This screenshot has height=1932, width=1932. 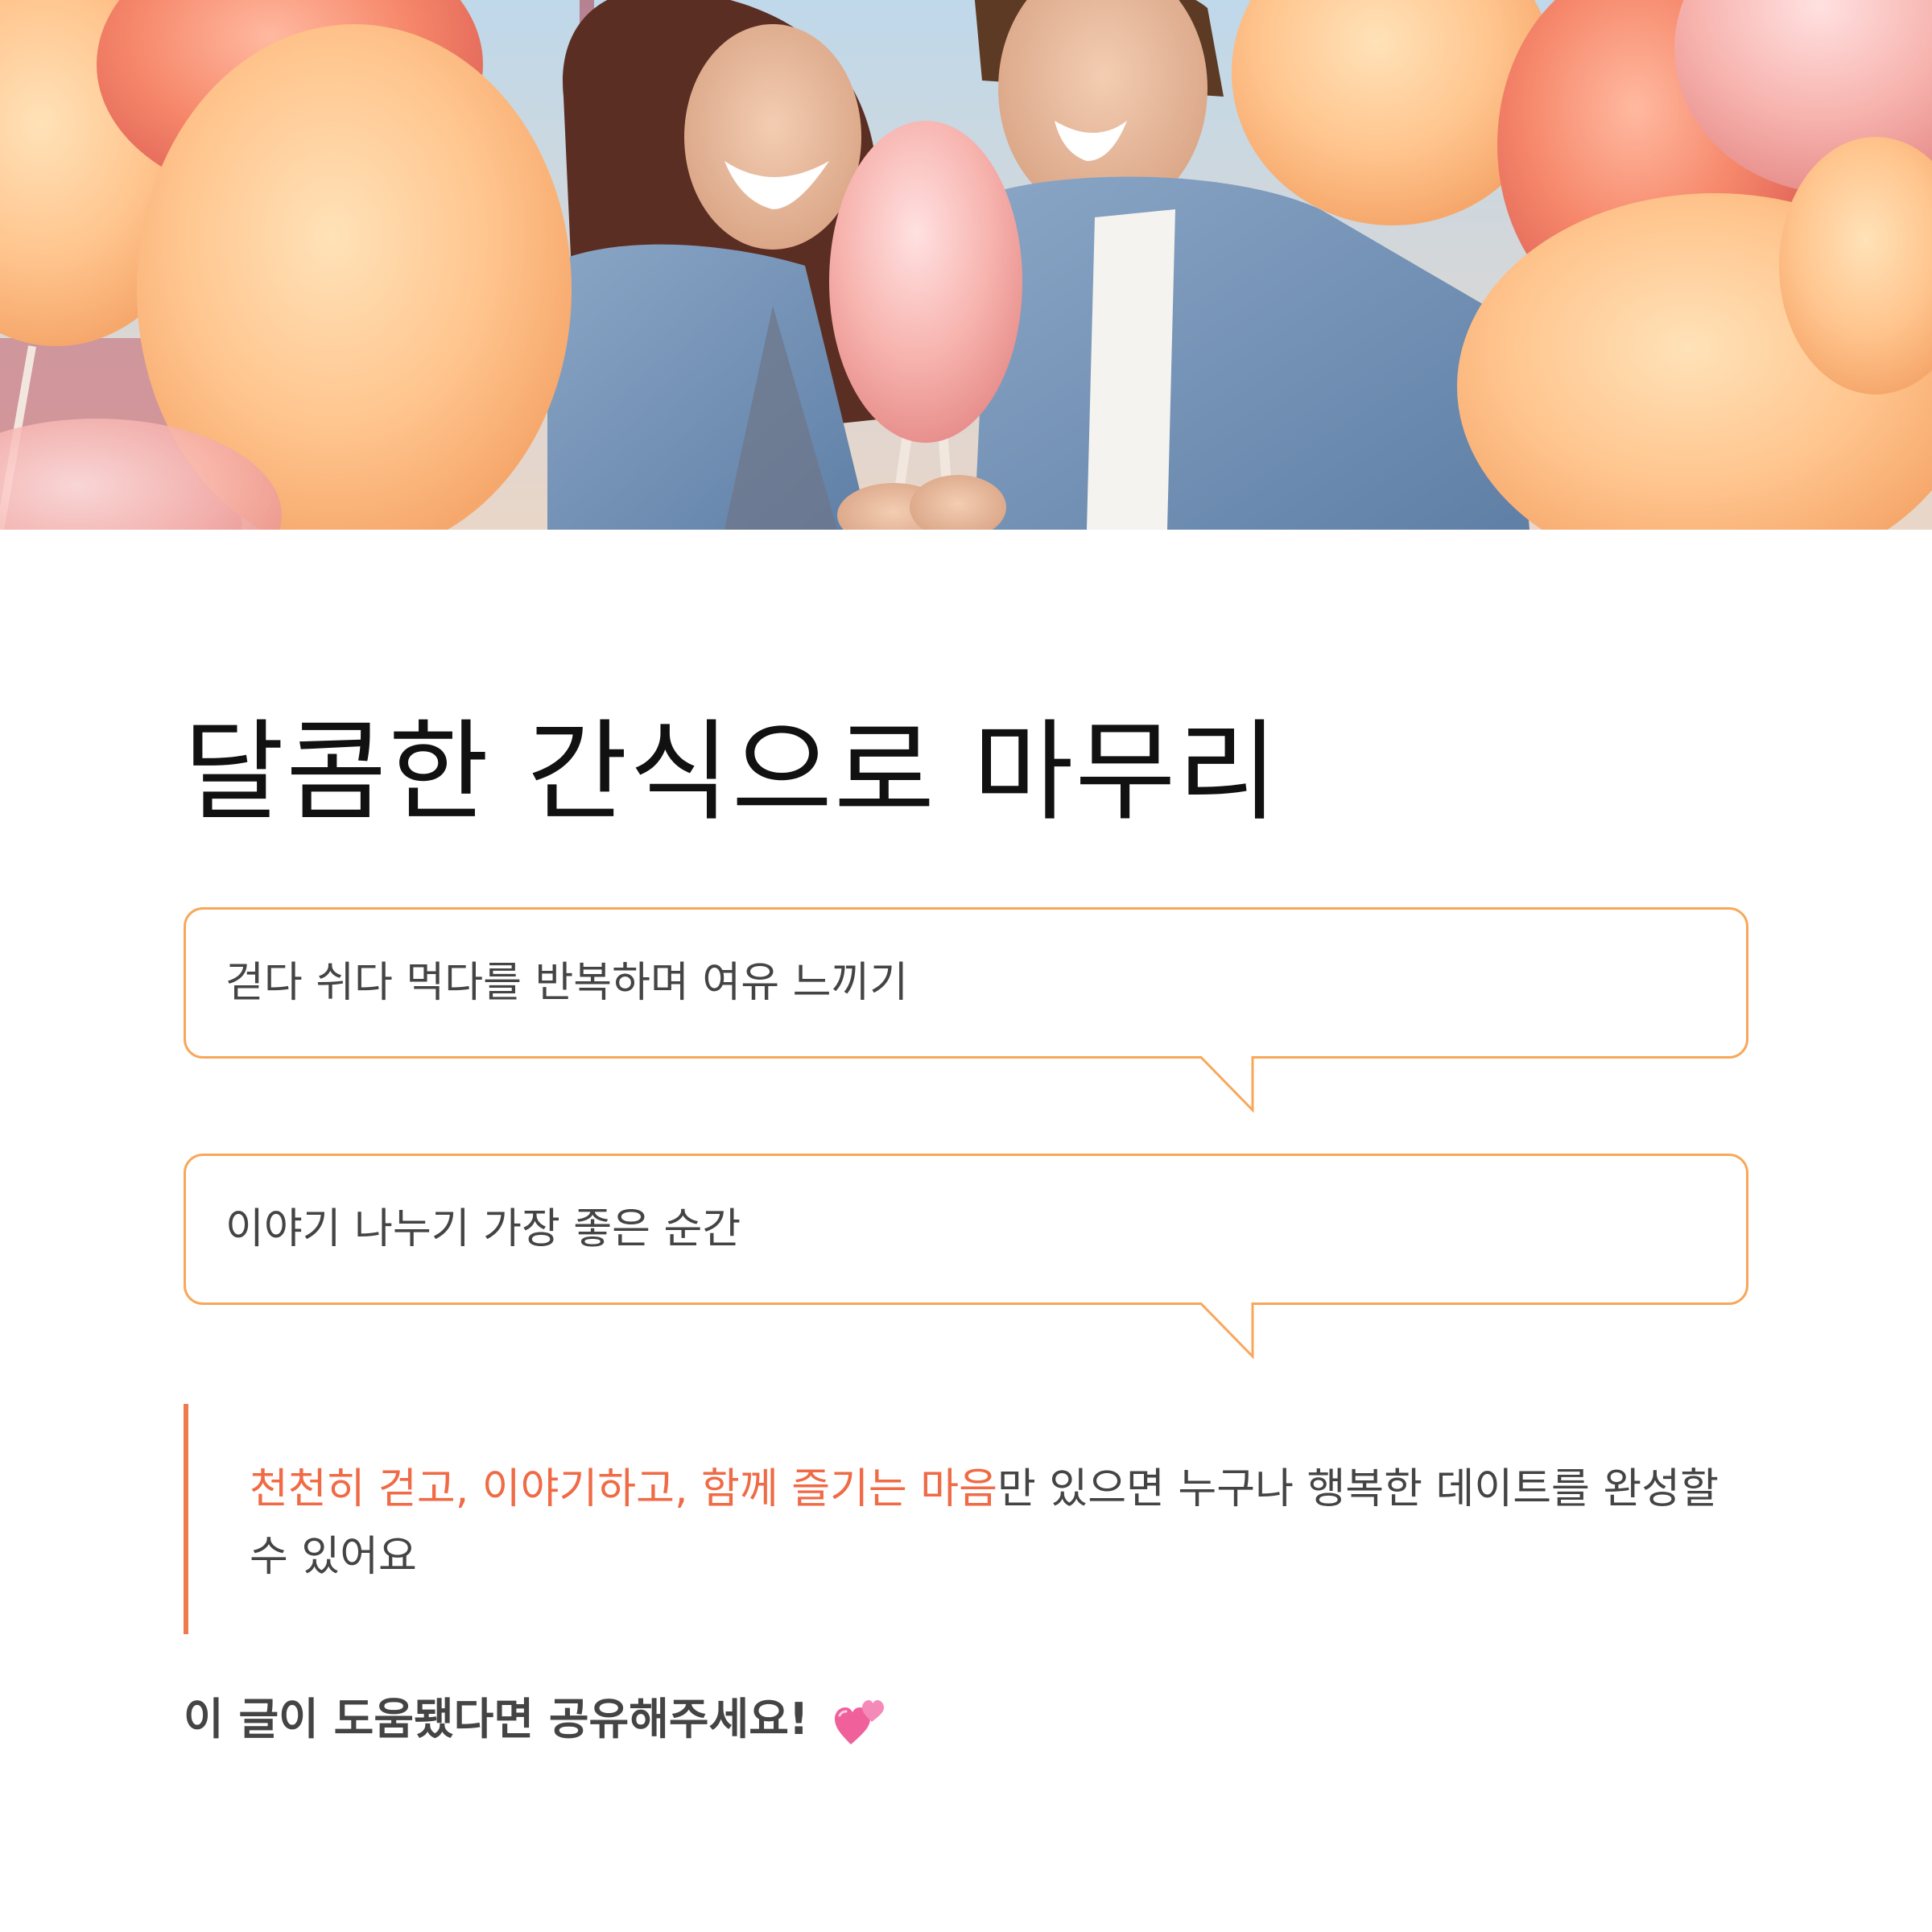 I want to click on page-title: 달콤한 간식으로 마무리, so click(x=732, y=772).